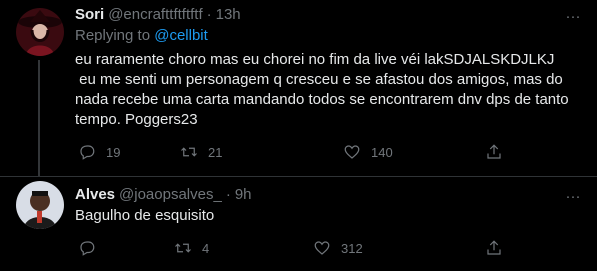  What do you see at coordinates (305, 248) in the screenshot?
I see `tweet-actions: 4 312` at bounding box center [305, 248].